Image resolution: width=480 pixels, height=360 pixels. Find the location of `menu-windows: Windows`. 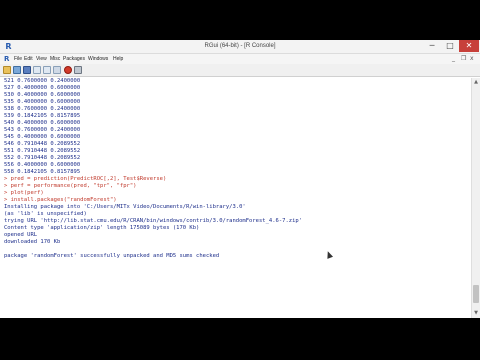

menu-windows: Windows is located at coordinates (98, 59).